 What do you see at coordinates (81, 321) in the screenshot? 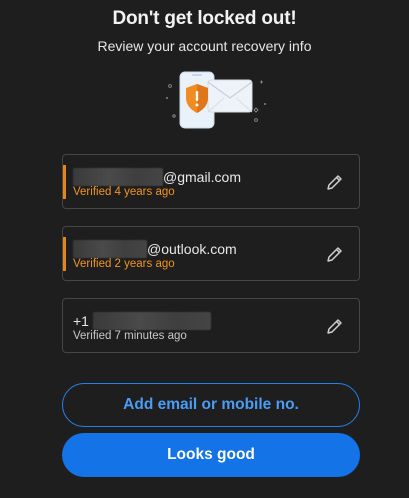
I see `phone-country-code: +1` at bounding box center [81, 321].